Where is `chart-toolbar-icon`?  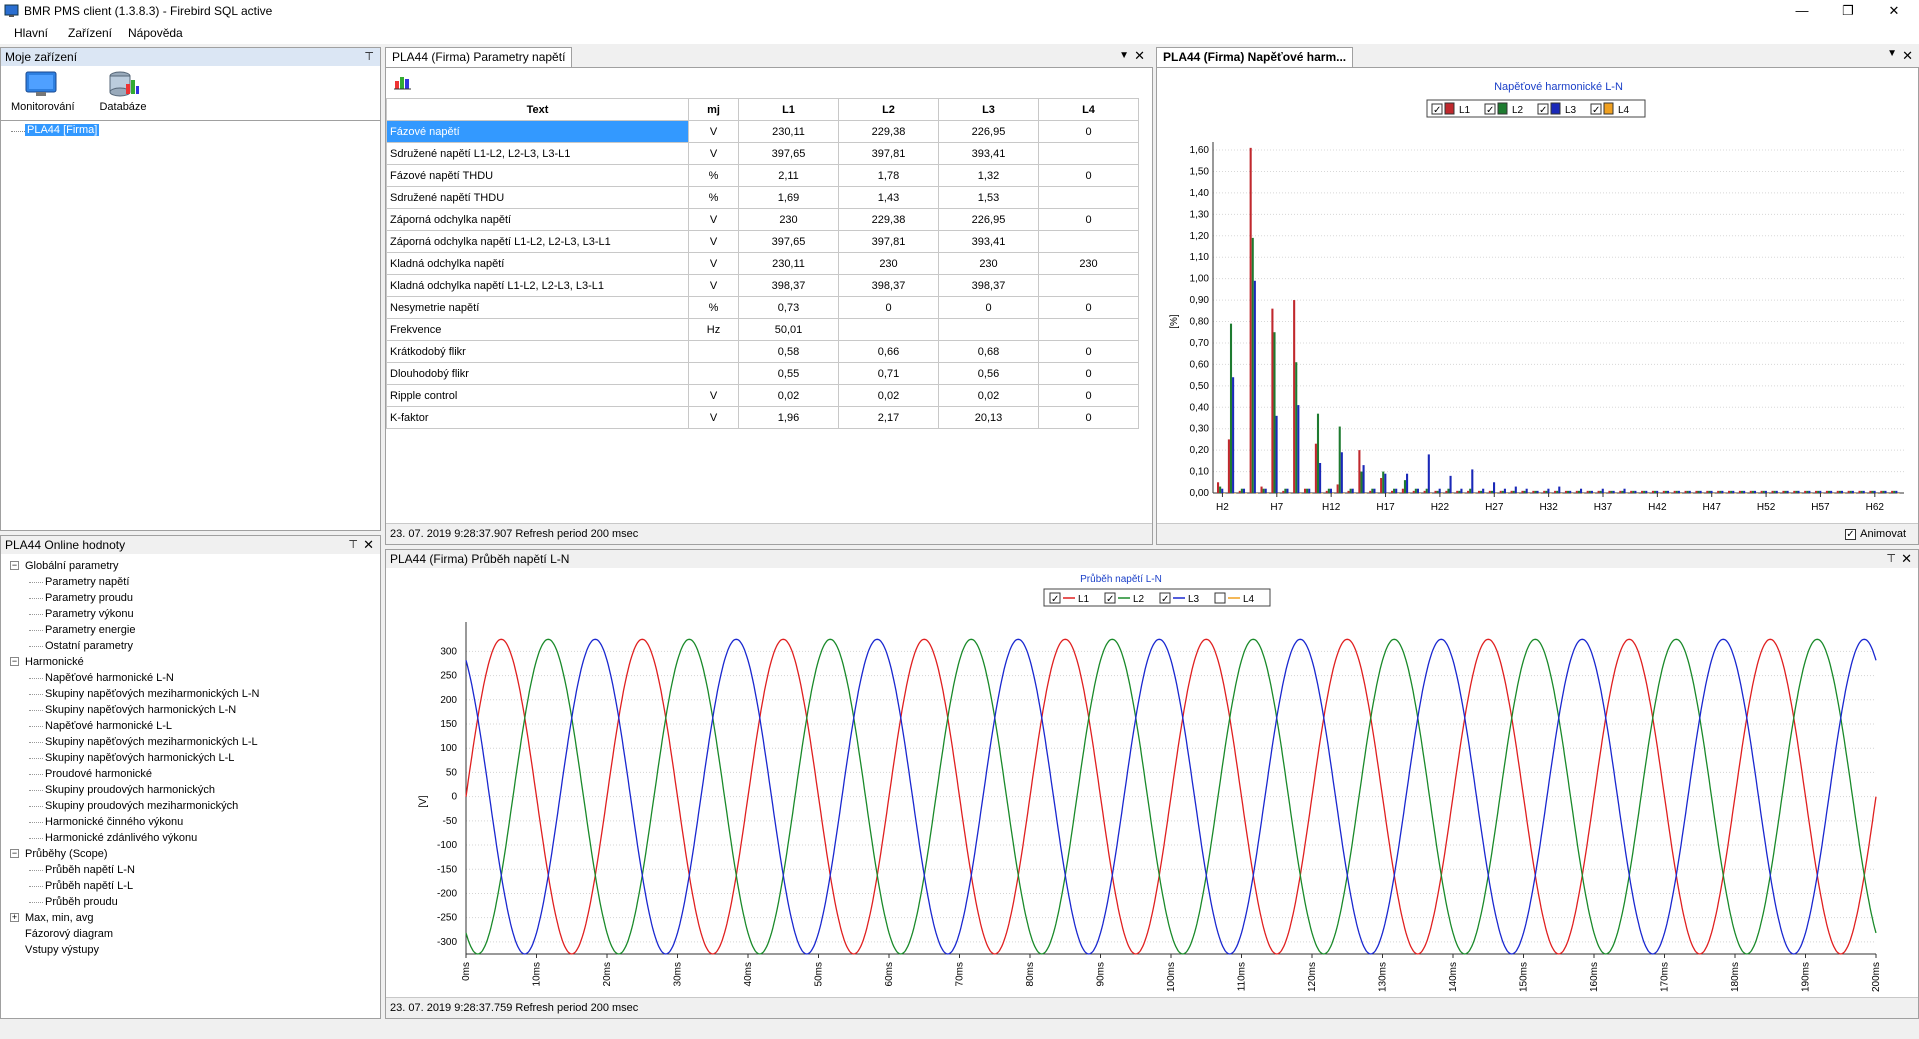 chart-toolbar-icon is located at coordinates (403, 83).